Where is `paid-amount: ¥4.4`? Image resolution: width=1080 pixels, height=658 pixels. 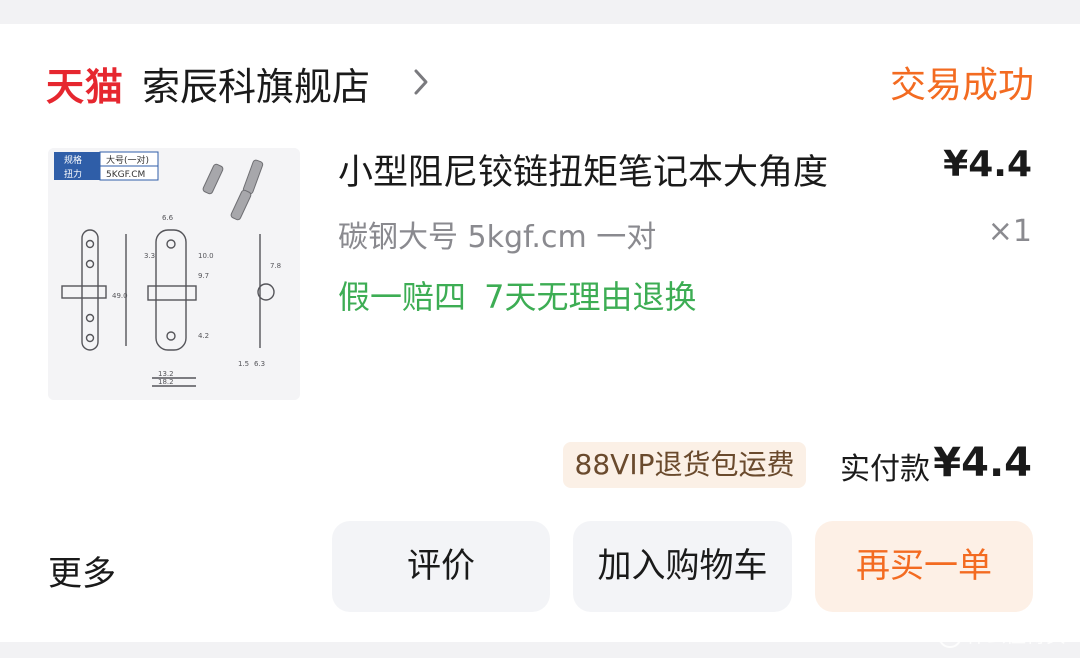 paid-amount: ¥4.4 is located at coordinates (982, 463).